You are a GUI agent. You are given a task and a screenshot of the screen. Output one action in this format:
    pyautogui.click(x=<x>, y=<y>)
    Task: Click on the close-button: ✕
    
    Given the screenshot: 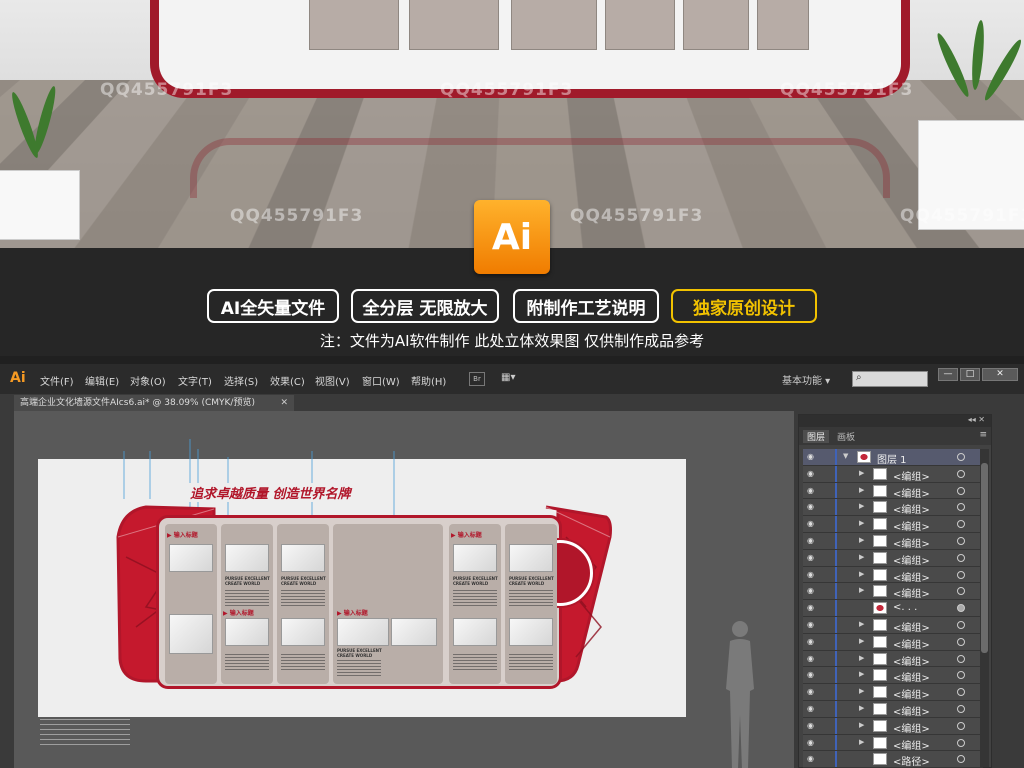 What is the action you would take?
    pyautogui.click(x=1000, y=374)
    